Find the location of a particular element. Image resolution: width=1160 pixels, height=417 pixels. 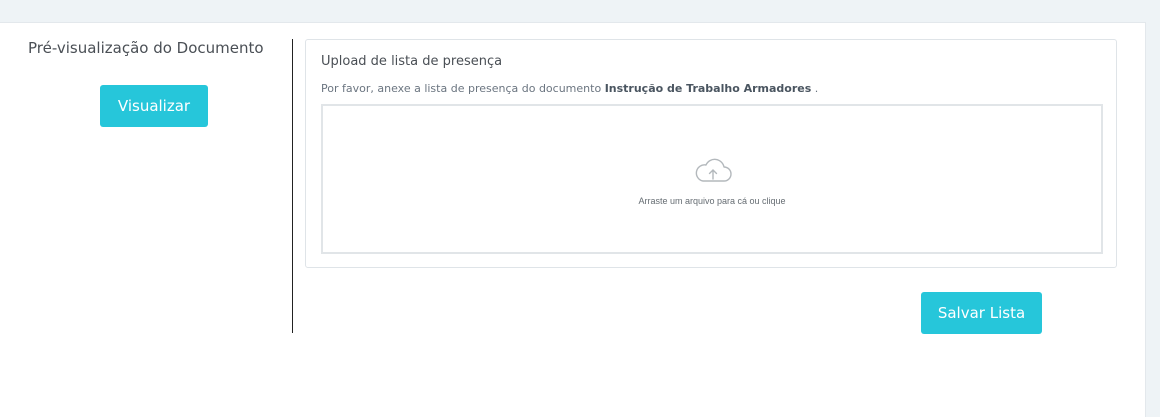

preview-title: Pré-visualização do Documento is located at coordinates (146, 48).